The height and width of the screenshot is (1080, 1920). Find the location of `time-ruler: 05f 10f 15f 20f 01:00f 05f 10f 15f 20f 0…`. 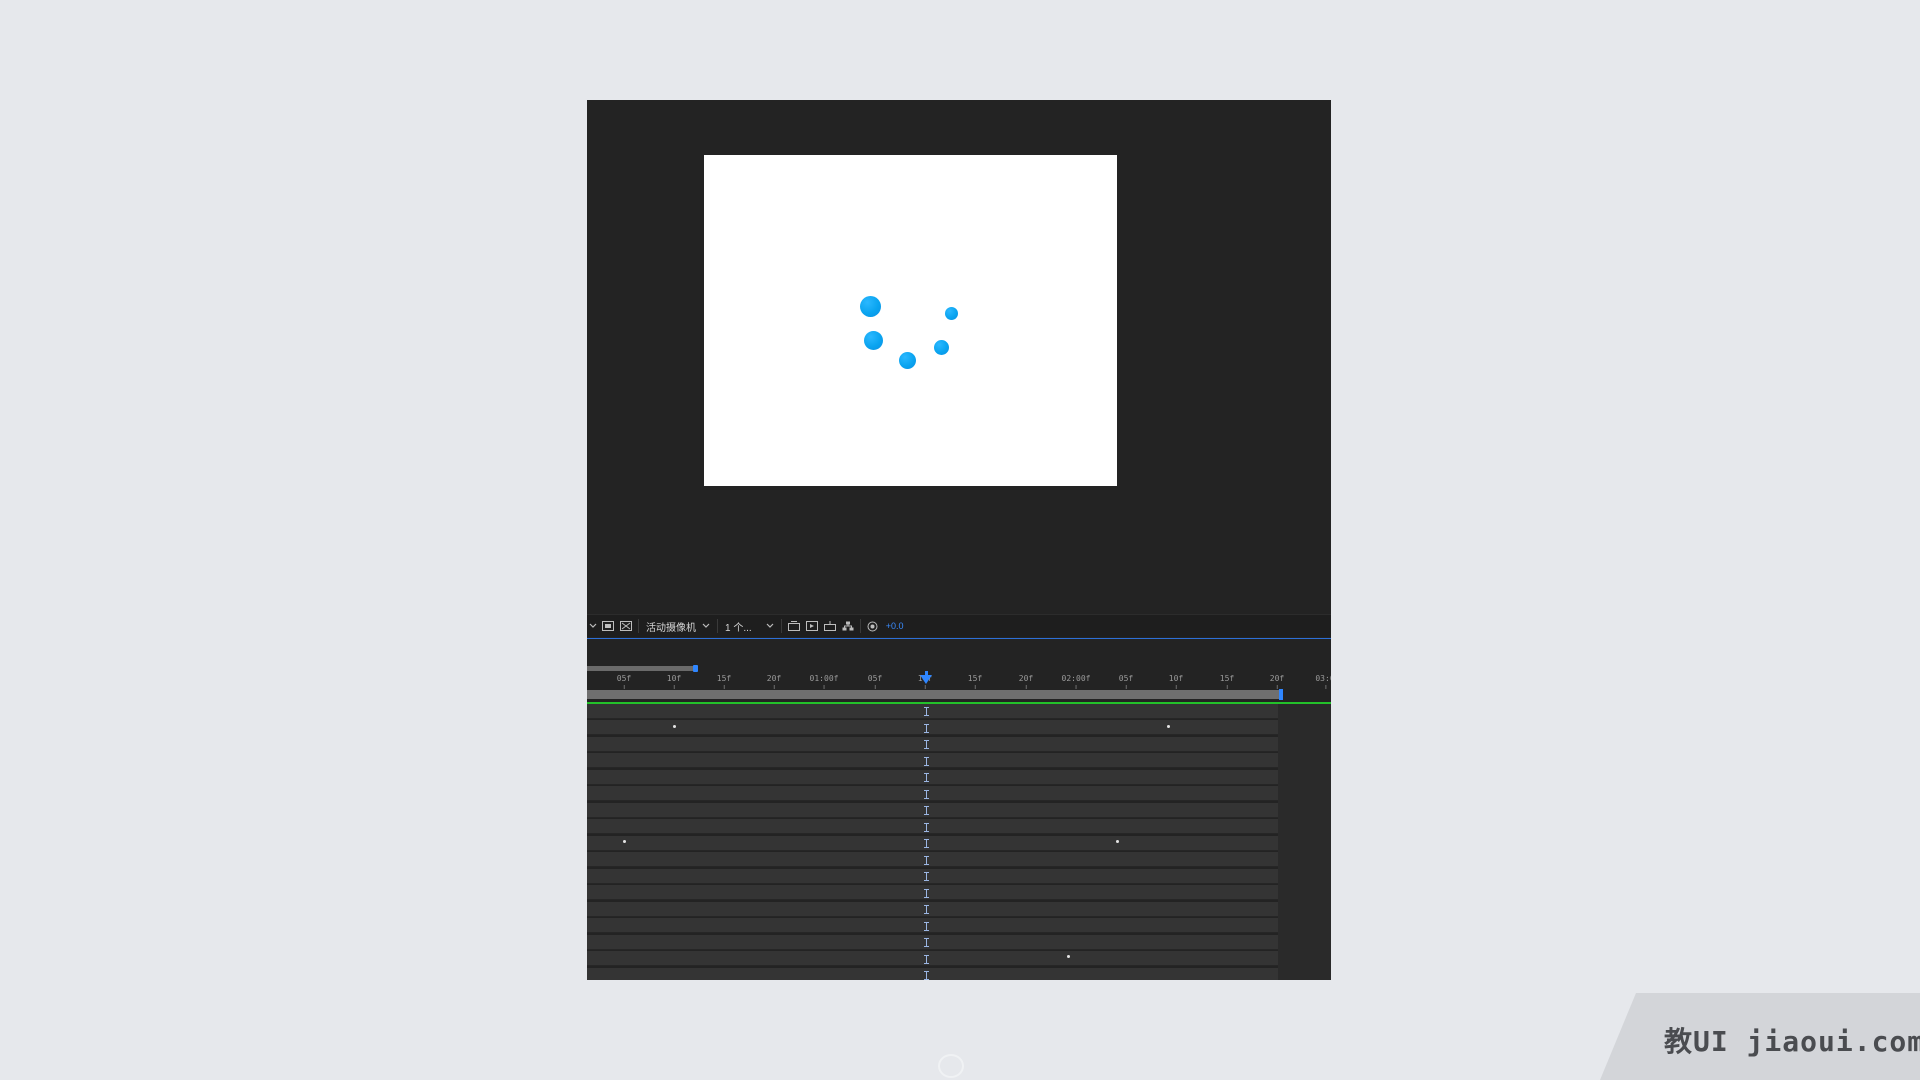

time-ruler: 05f 10f 15f 20f 01:00f 05f 10f 15f 20f 0… is located at coordinates (959, 681).